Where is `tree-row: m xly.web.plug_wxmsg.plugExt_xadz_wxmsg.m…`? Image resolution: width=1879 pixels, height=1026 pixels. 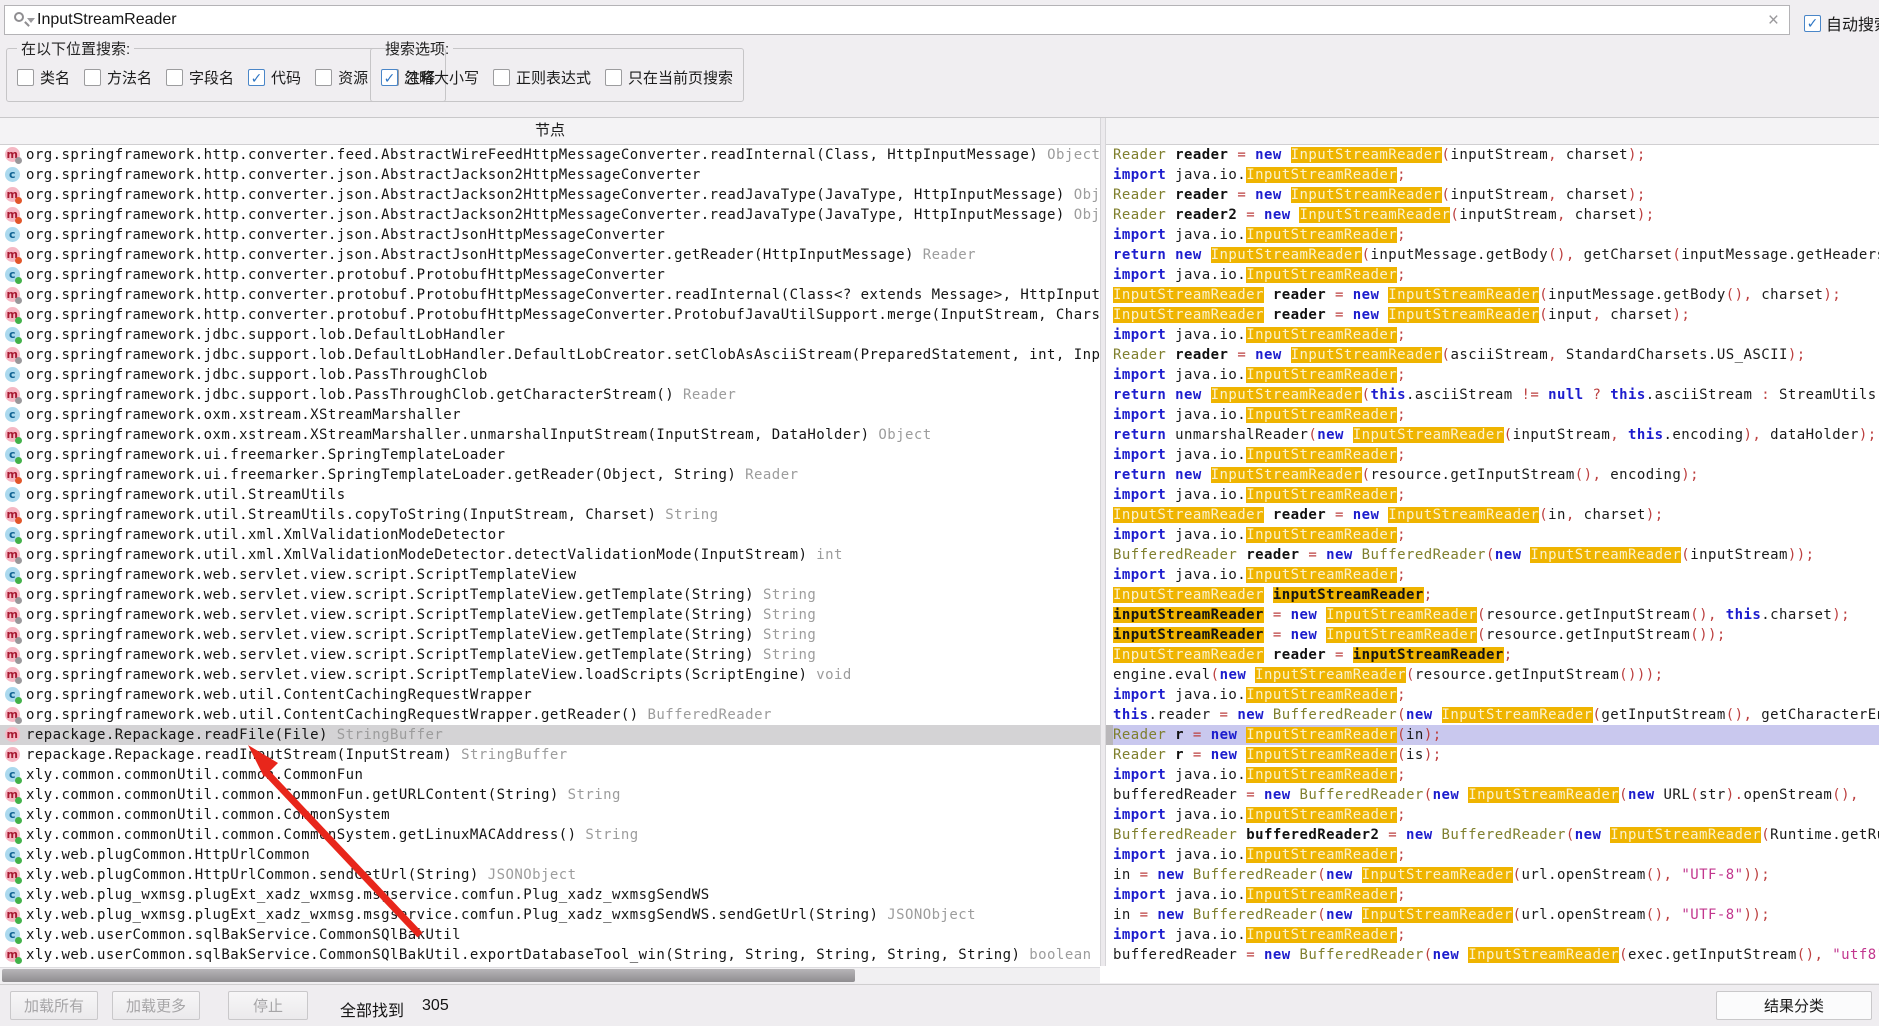 tree-row: m xly.web.plug_wxmsg.plugExt_xadz_wxmsg.m… is located at coordinates (550, 915).